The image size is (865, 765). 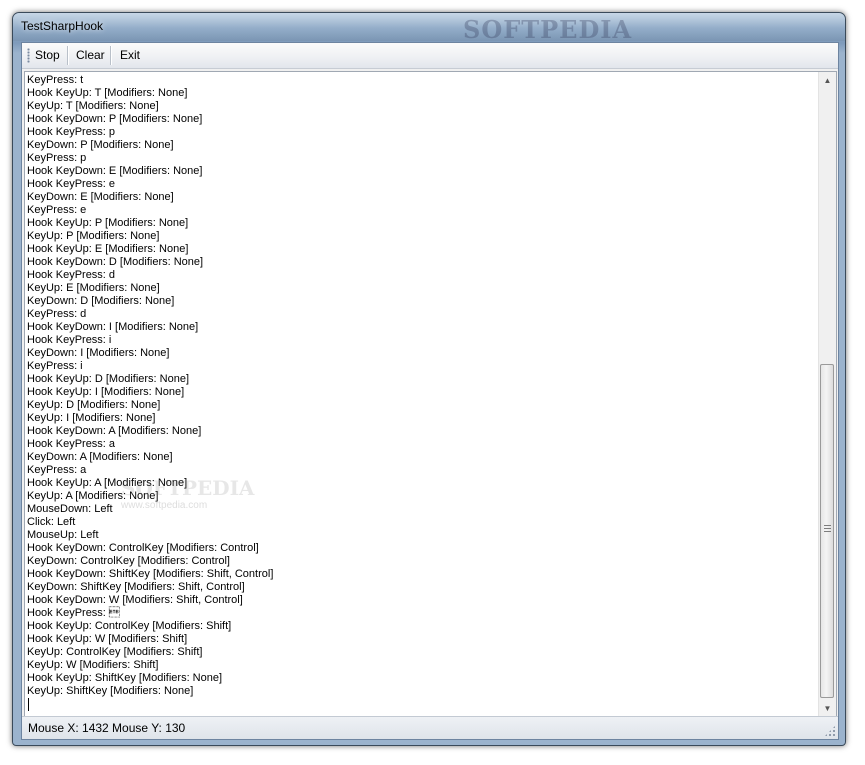 I want to click on log-line: KeyPress: d, so click(x=57, y=314).